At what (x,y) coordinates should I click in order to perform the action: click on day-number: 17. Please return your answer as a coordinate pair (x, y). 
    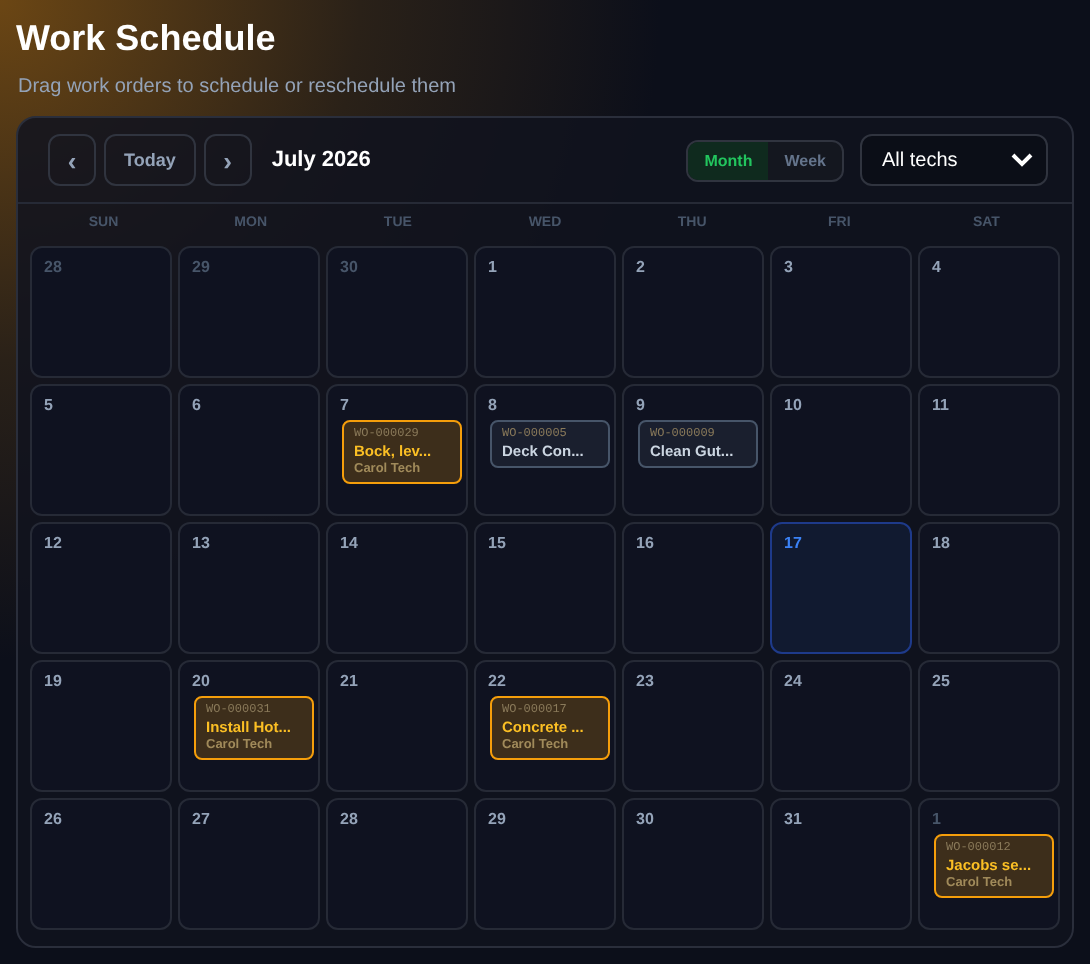
    Looking at the image, I should click on (793, 543).